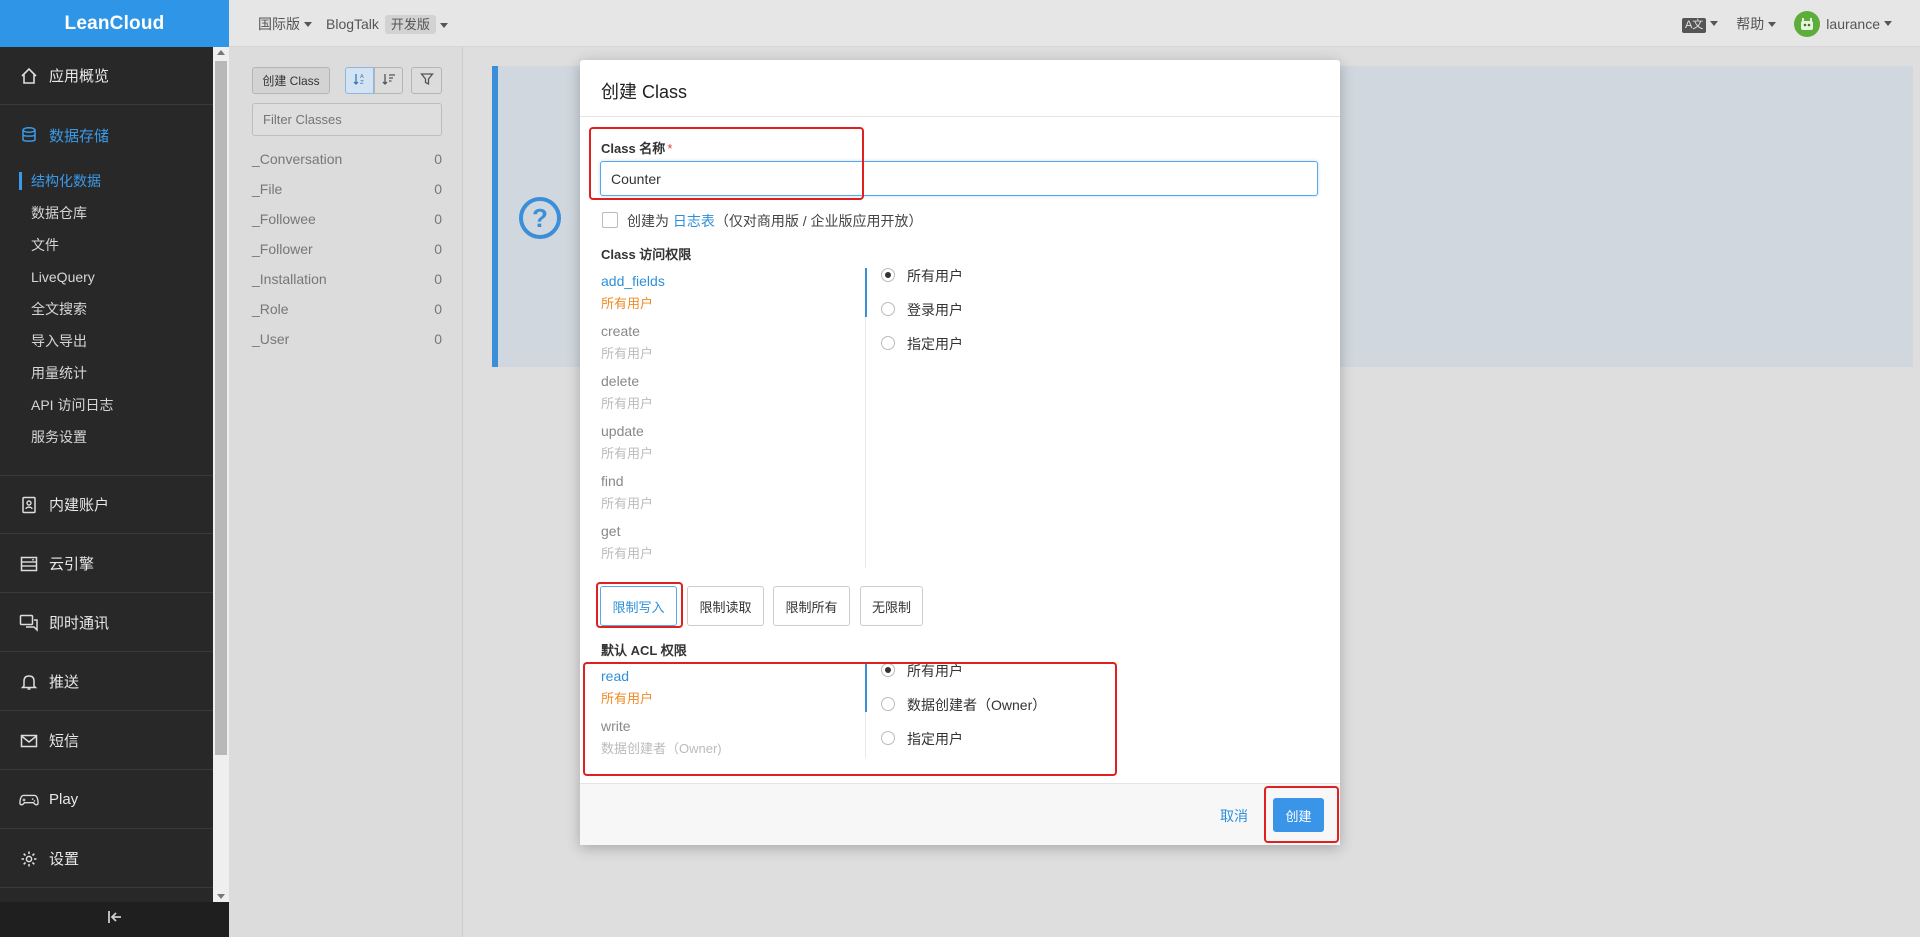  I want to click on perm-add-fields: add_fields, so click(633, 281).